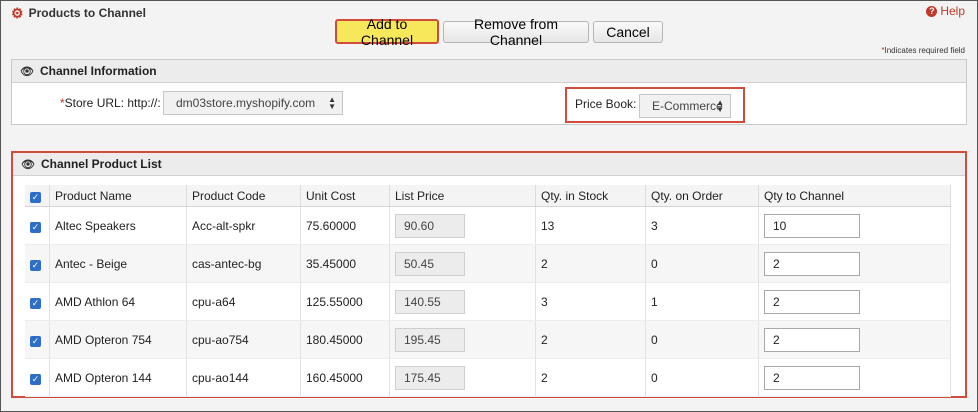 The width and height of the screenshot is (978, 412). I want to click on qty-to-channel-input: 10, so click(812, 225).